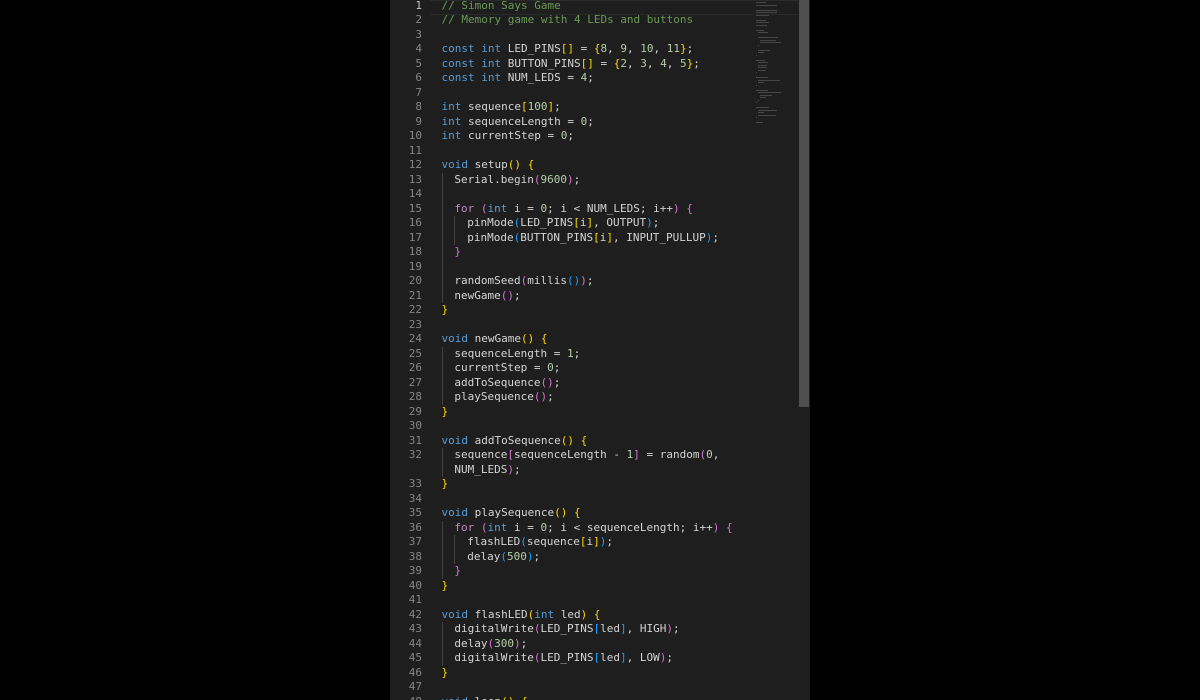 The image size is (1200, 700). What do you see at coordinates (659, 237) in the screenshot?
I see `code-token: , INPUT_PULLUP` at bounding box center [659, 237].